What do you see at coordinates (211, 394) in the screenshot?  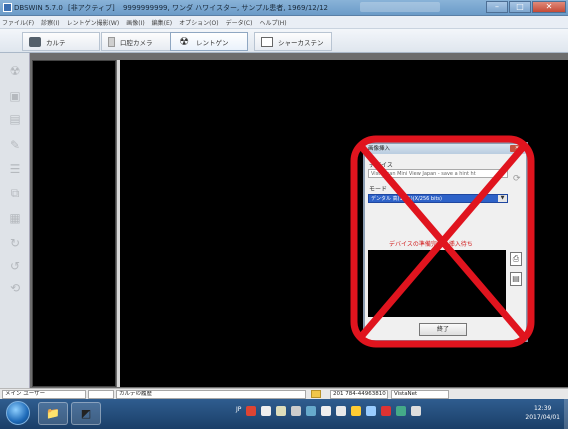 I see `status-history: カルテの履歴` at bounding box center [211, 394].